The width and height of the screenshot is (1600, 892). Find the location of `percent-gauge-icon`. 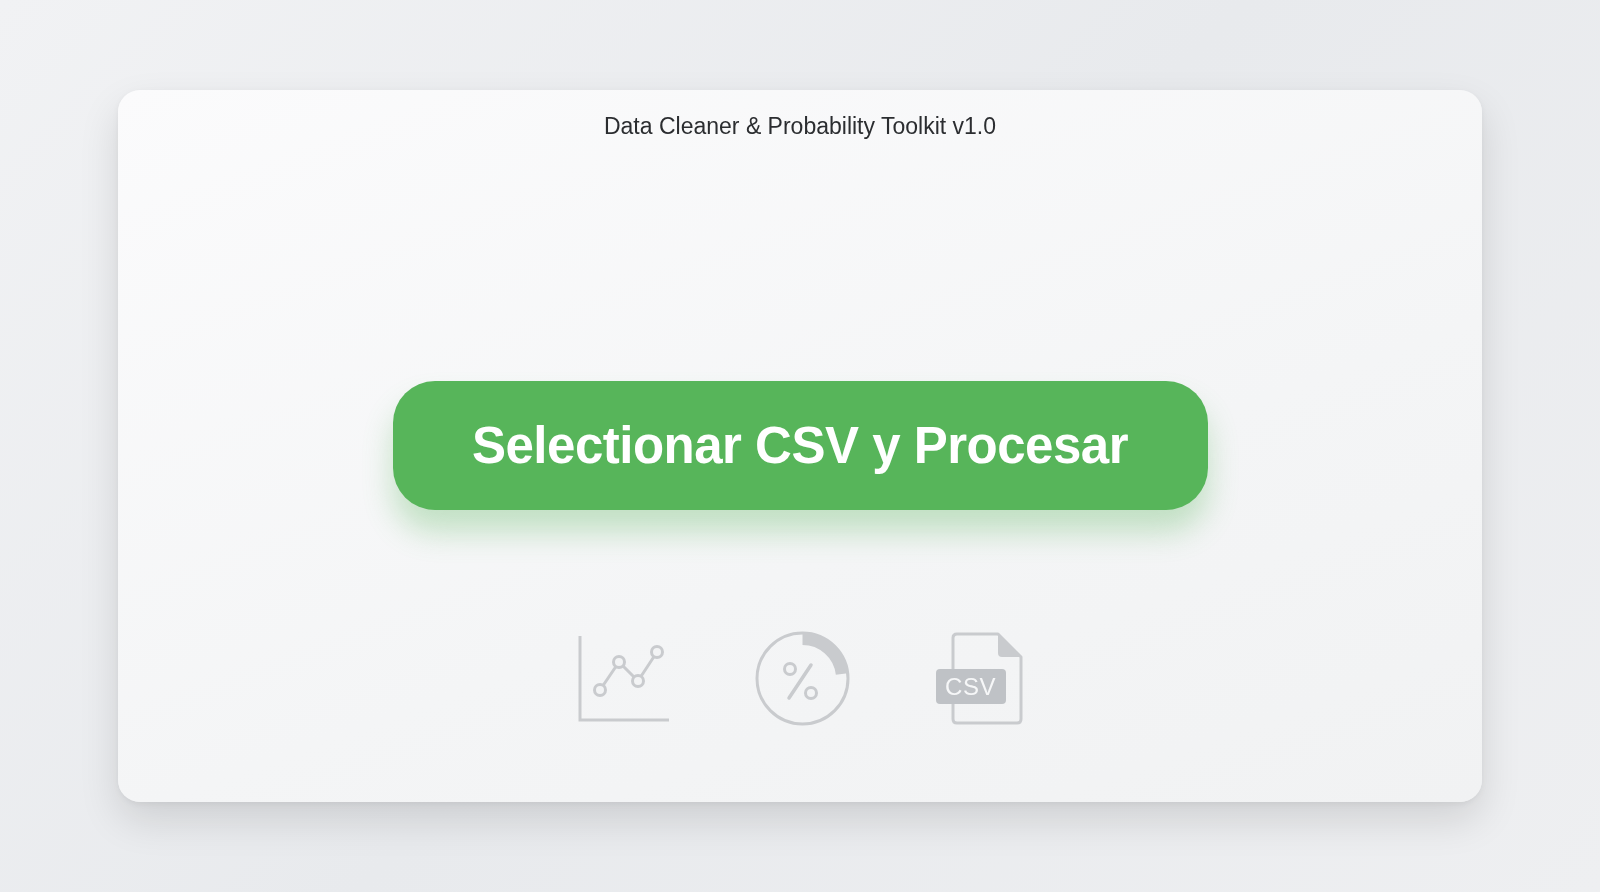

percent-gauge-icon is located at coordinates (802, 678).